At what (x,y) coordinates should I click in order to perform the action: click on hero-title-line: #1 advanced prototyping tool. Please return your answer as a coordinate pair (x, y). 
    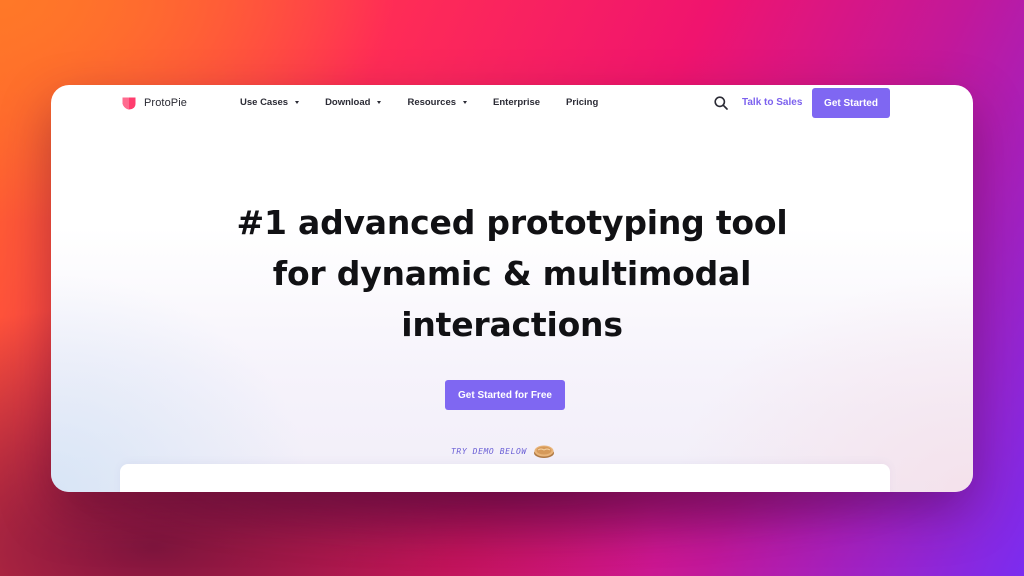
    Looking at the image, I should click on (512, 222).